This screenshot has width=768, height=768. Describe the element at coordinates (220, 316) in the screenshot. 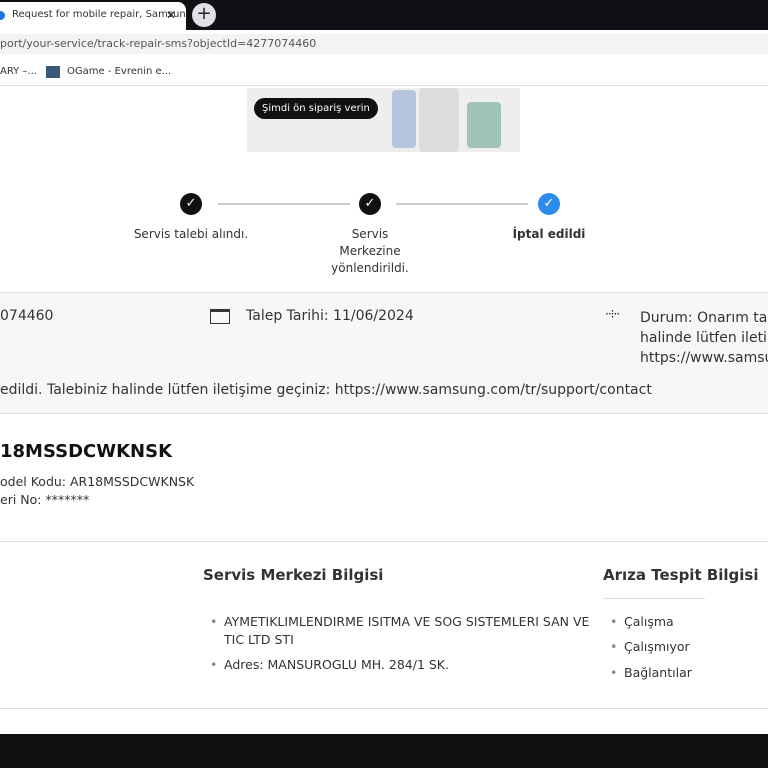

I see `calendar-icon` at that location.